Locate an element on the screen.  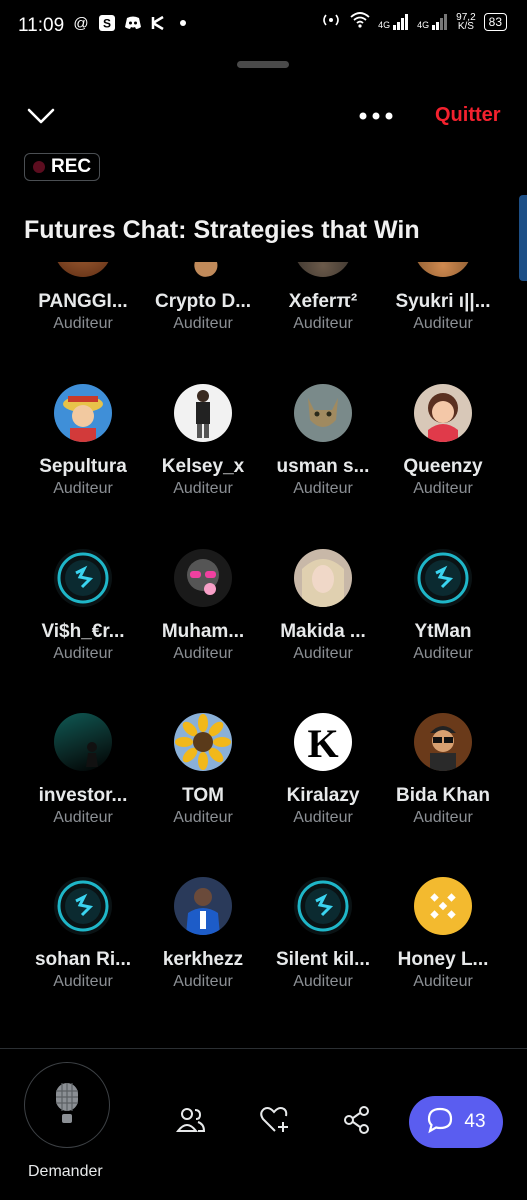
s-app-icon: S is located at coordinates (107, 23).